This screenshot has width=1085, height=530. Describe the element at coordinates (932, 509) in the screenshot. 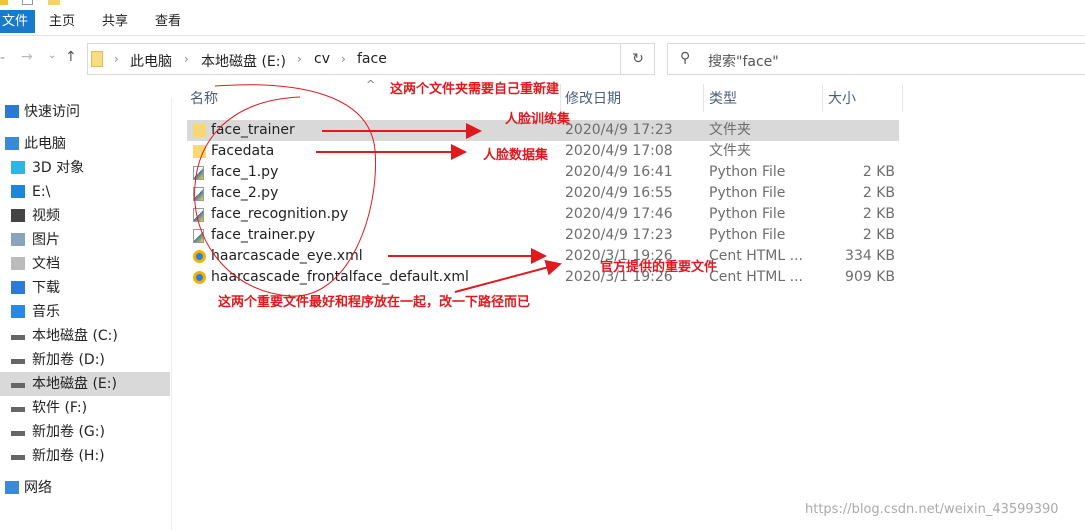

I see `watermark: https://blog.csdn.net/weixin_43599390` at that location.